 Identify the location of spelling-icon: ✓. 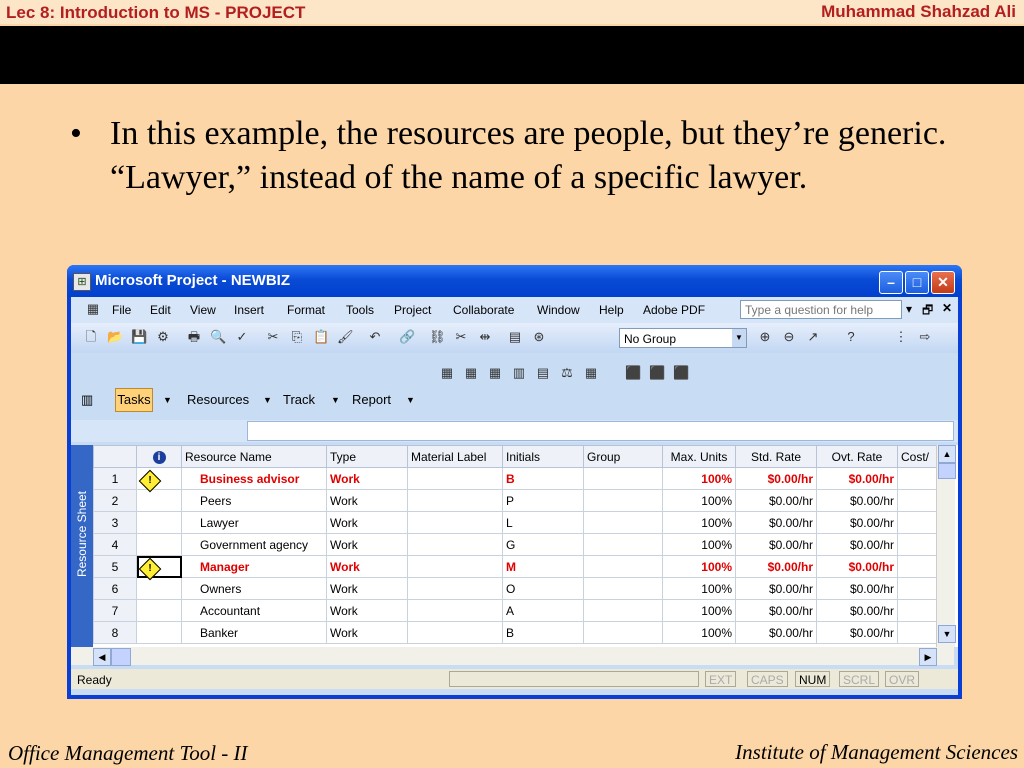
(242, 337).